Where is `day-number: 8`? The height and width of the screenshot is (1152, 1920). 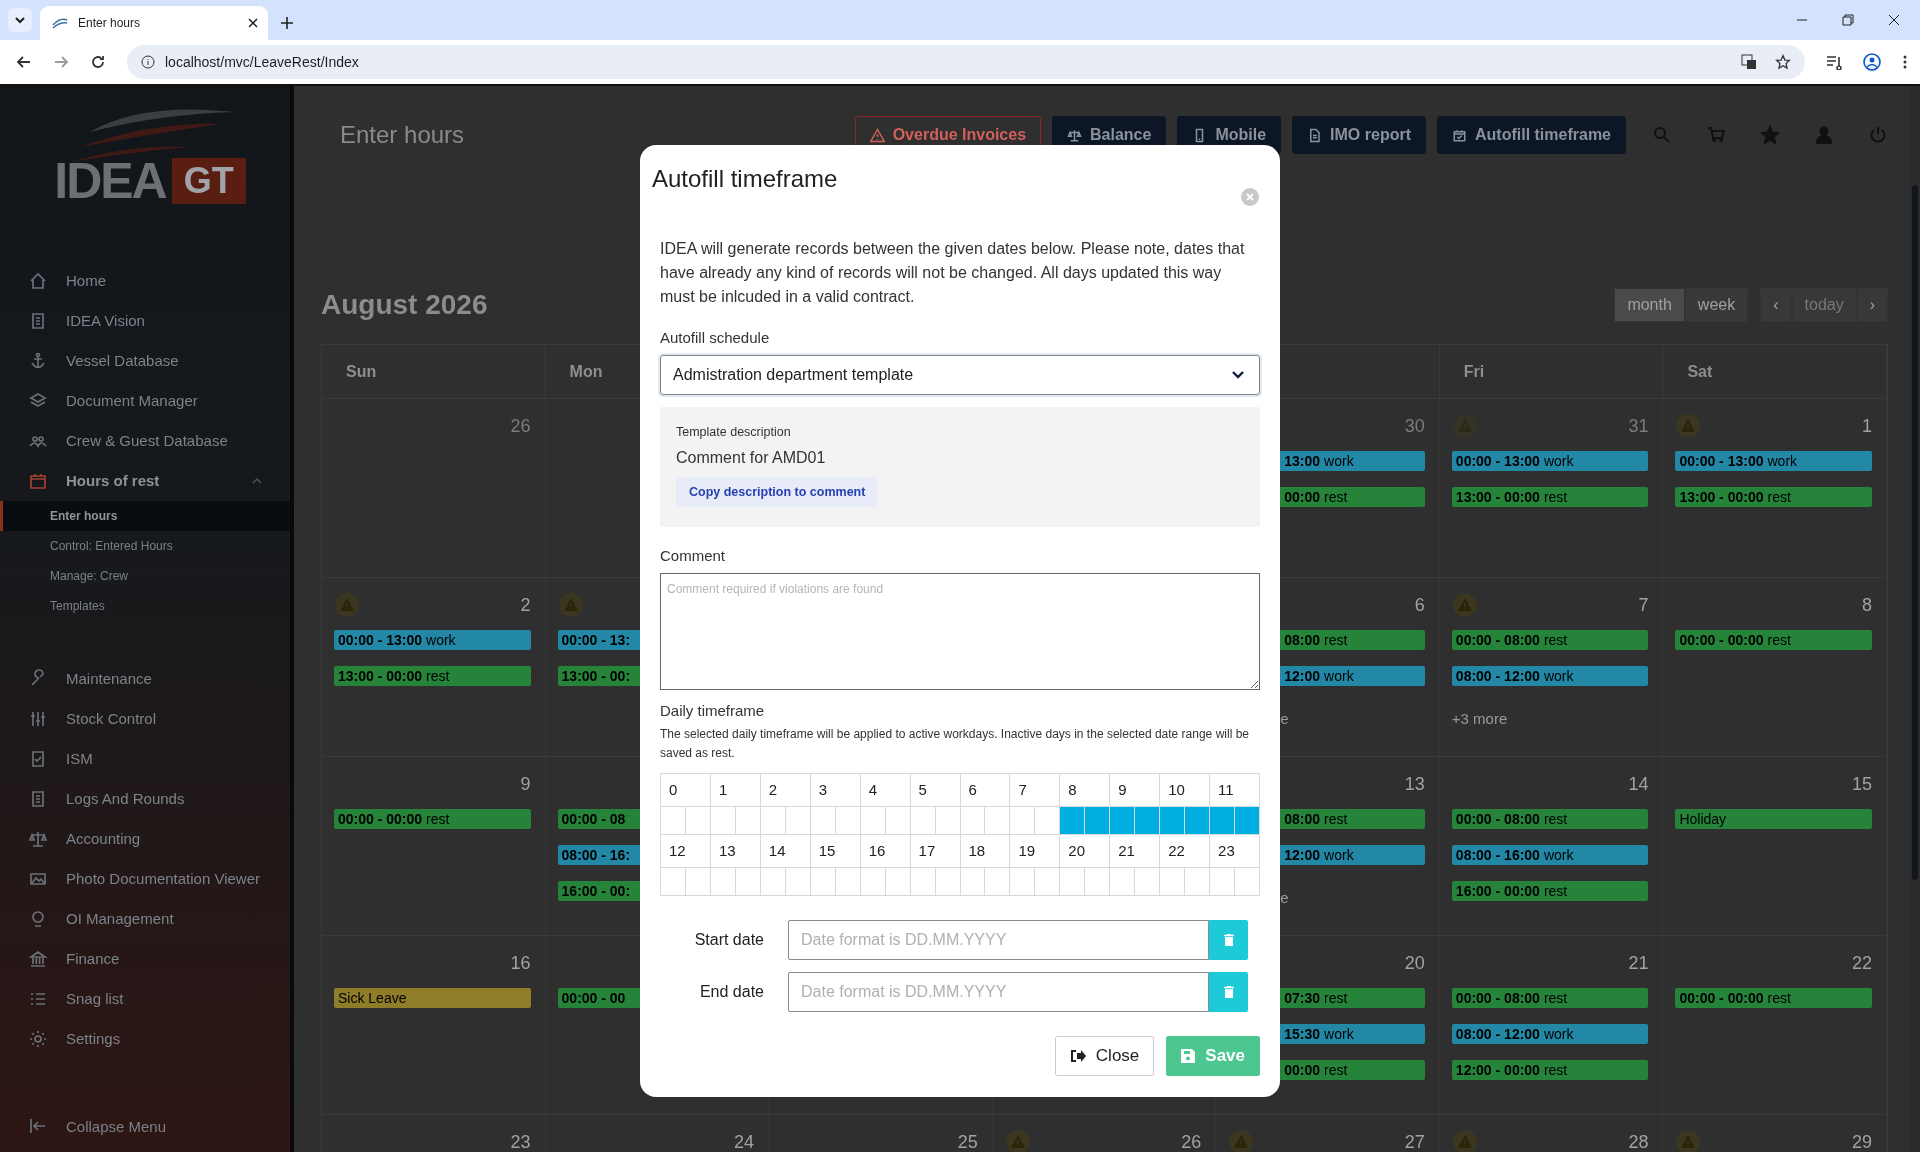 day-number: 8 is located at coordinates (1866, 605).